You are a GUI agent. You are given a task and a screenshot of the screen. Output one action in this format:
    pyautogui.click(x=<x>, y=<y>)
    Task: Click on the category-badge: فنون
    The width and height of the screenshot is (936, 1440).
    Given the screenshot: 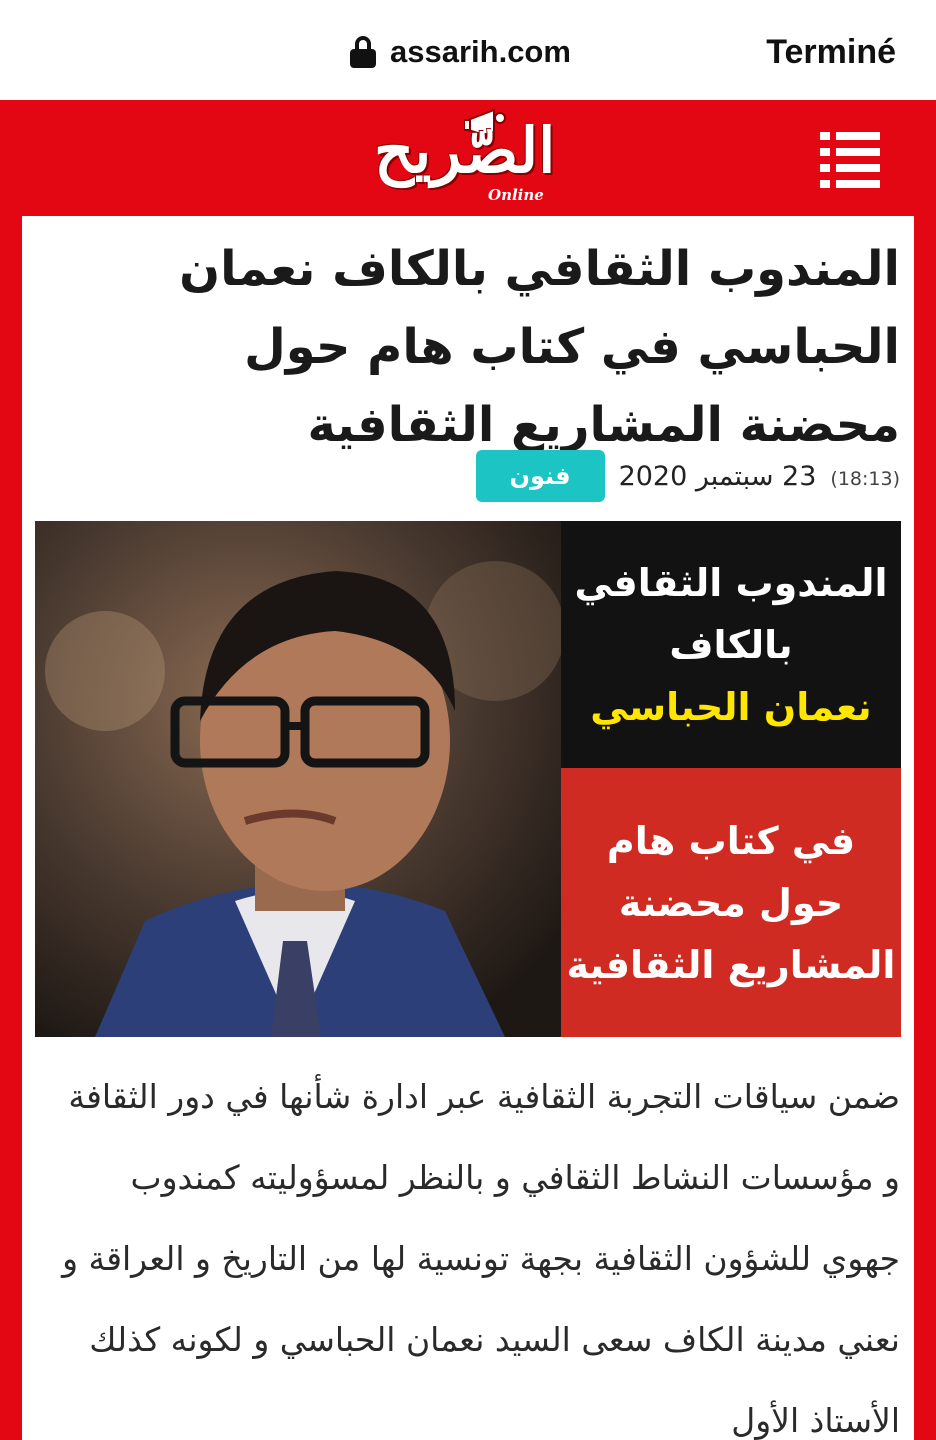 What is the action you would take?
    pyautogui.click(x=540, y=476)
    